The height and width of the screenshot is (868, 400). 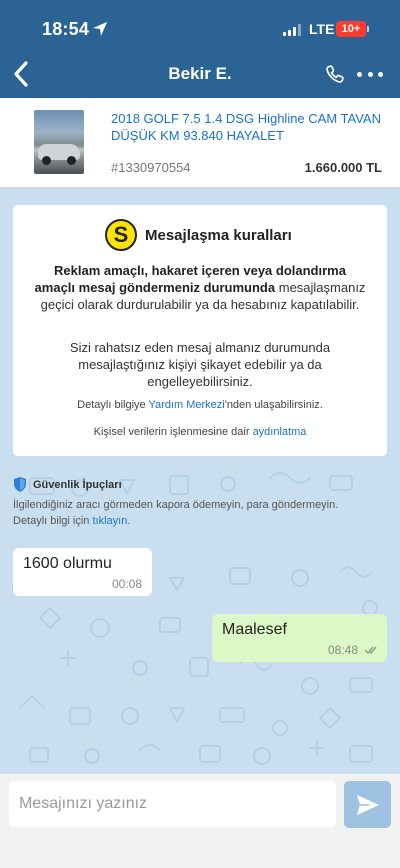 I want to click on status-time: 18:54, so click(x=66, y=29).